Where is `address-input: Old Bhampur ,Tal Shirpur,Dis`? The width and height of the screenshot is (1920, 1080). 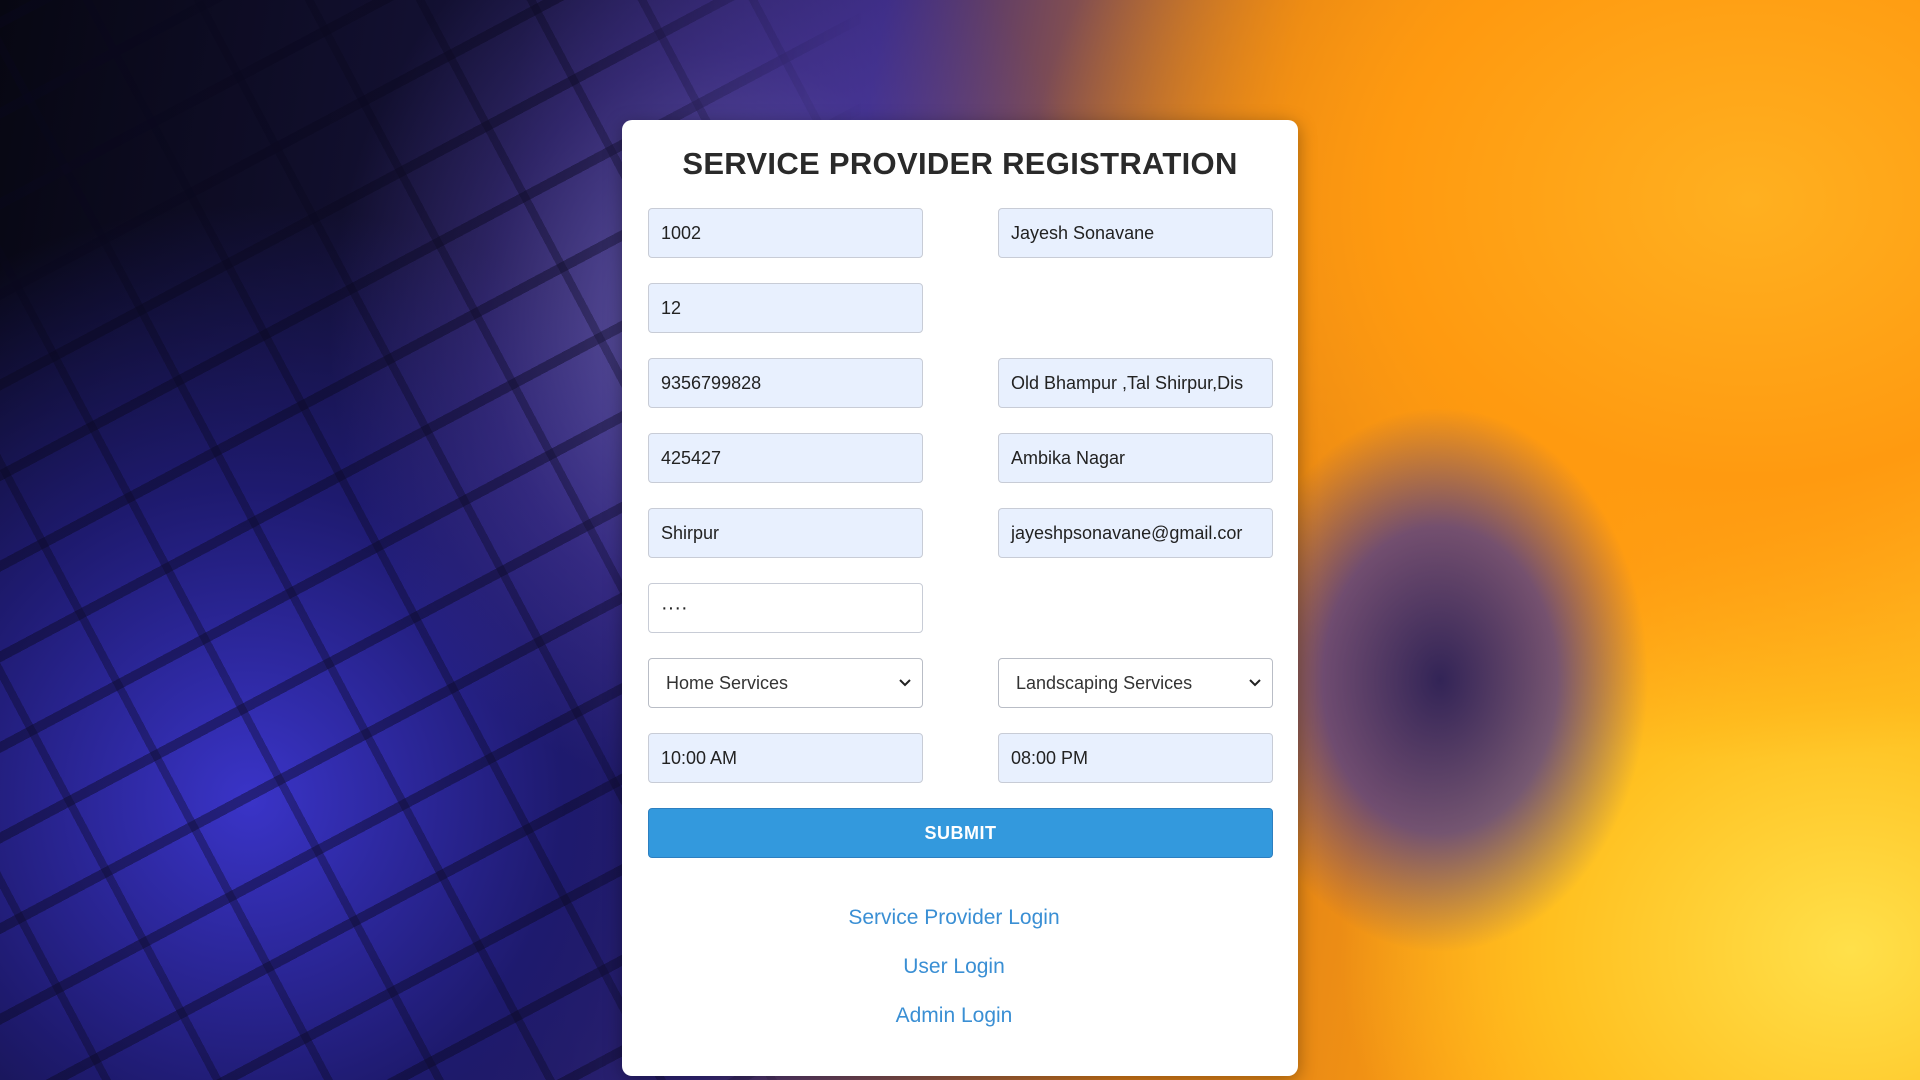 address-input: Old Bhampur ,Tal Shirpur,Dis is located at coordinates (1135, 383).